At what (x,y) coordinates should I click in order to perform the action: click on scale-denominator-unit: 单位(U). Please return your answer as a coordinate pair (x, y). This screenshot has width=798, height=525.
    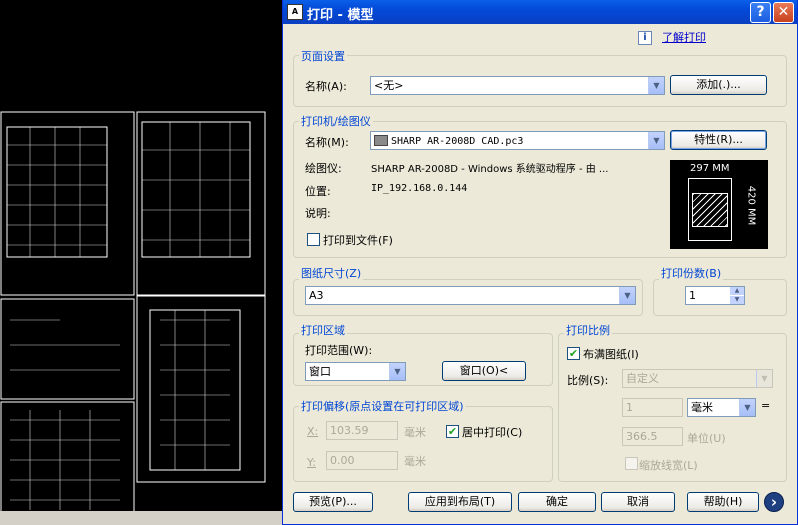
    Looking at the image, I should click on (706, 438).